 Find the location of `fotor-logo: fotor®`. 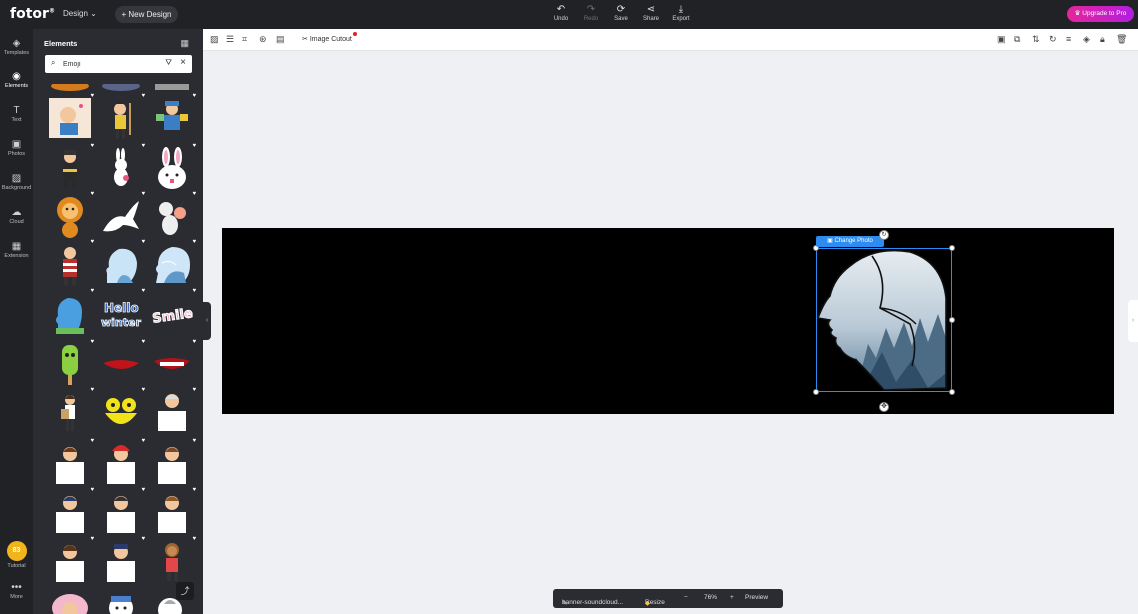

fotor-logo: fotor® is located at coordinates (32, 14).